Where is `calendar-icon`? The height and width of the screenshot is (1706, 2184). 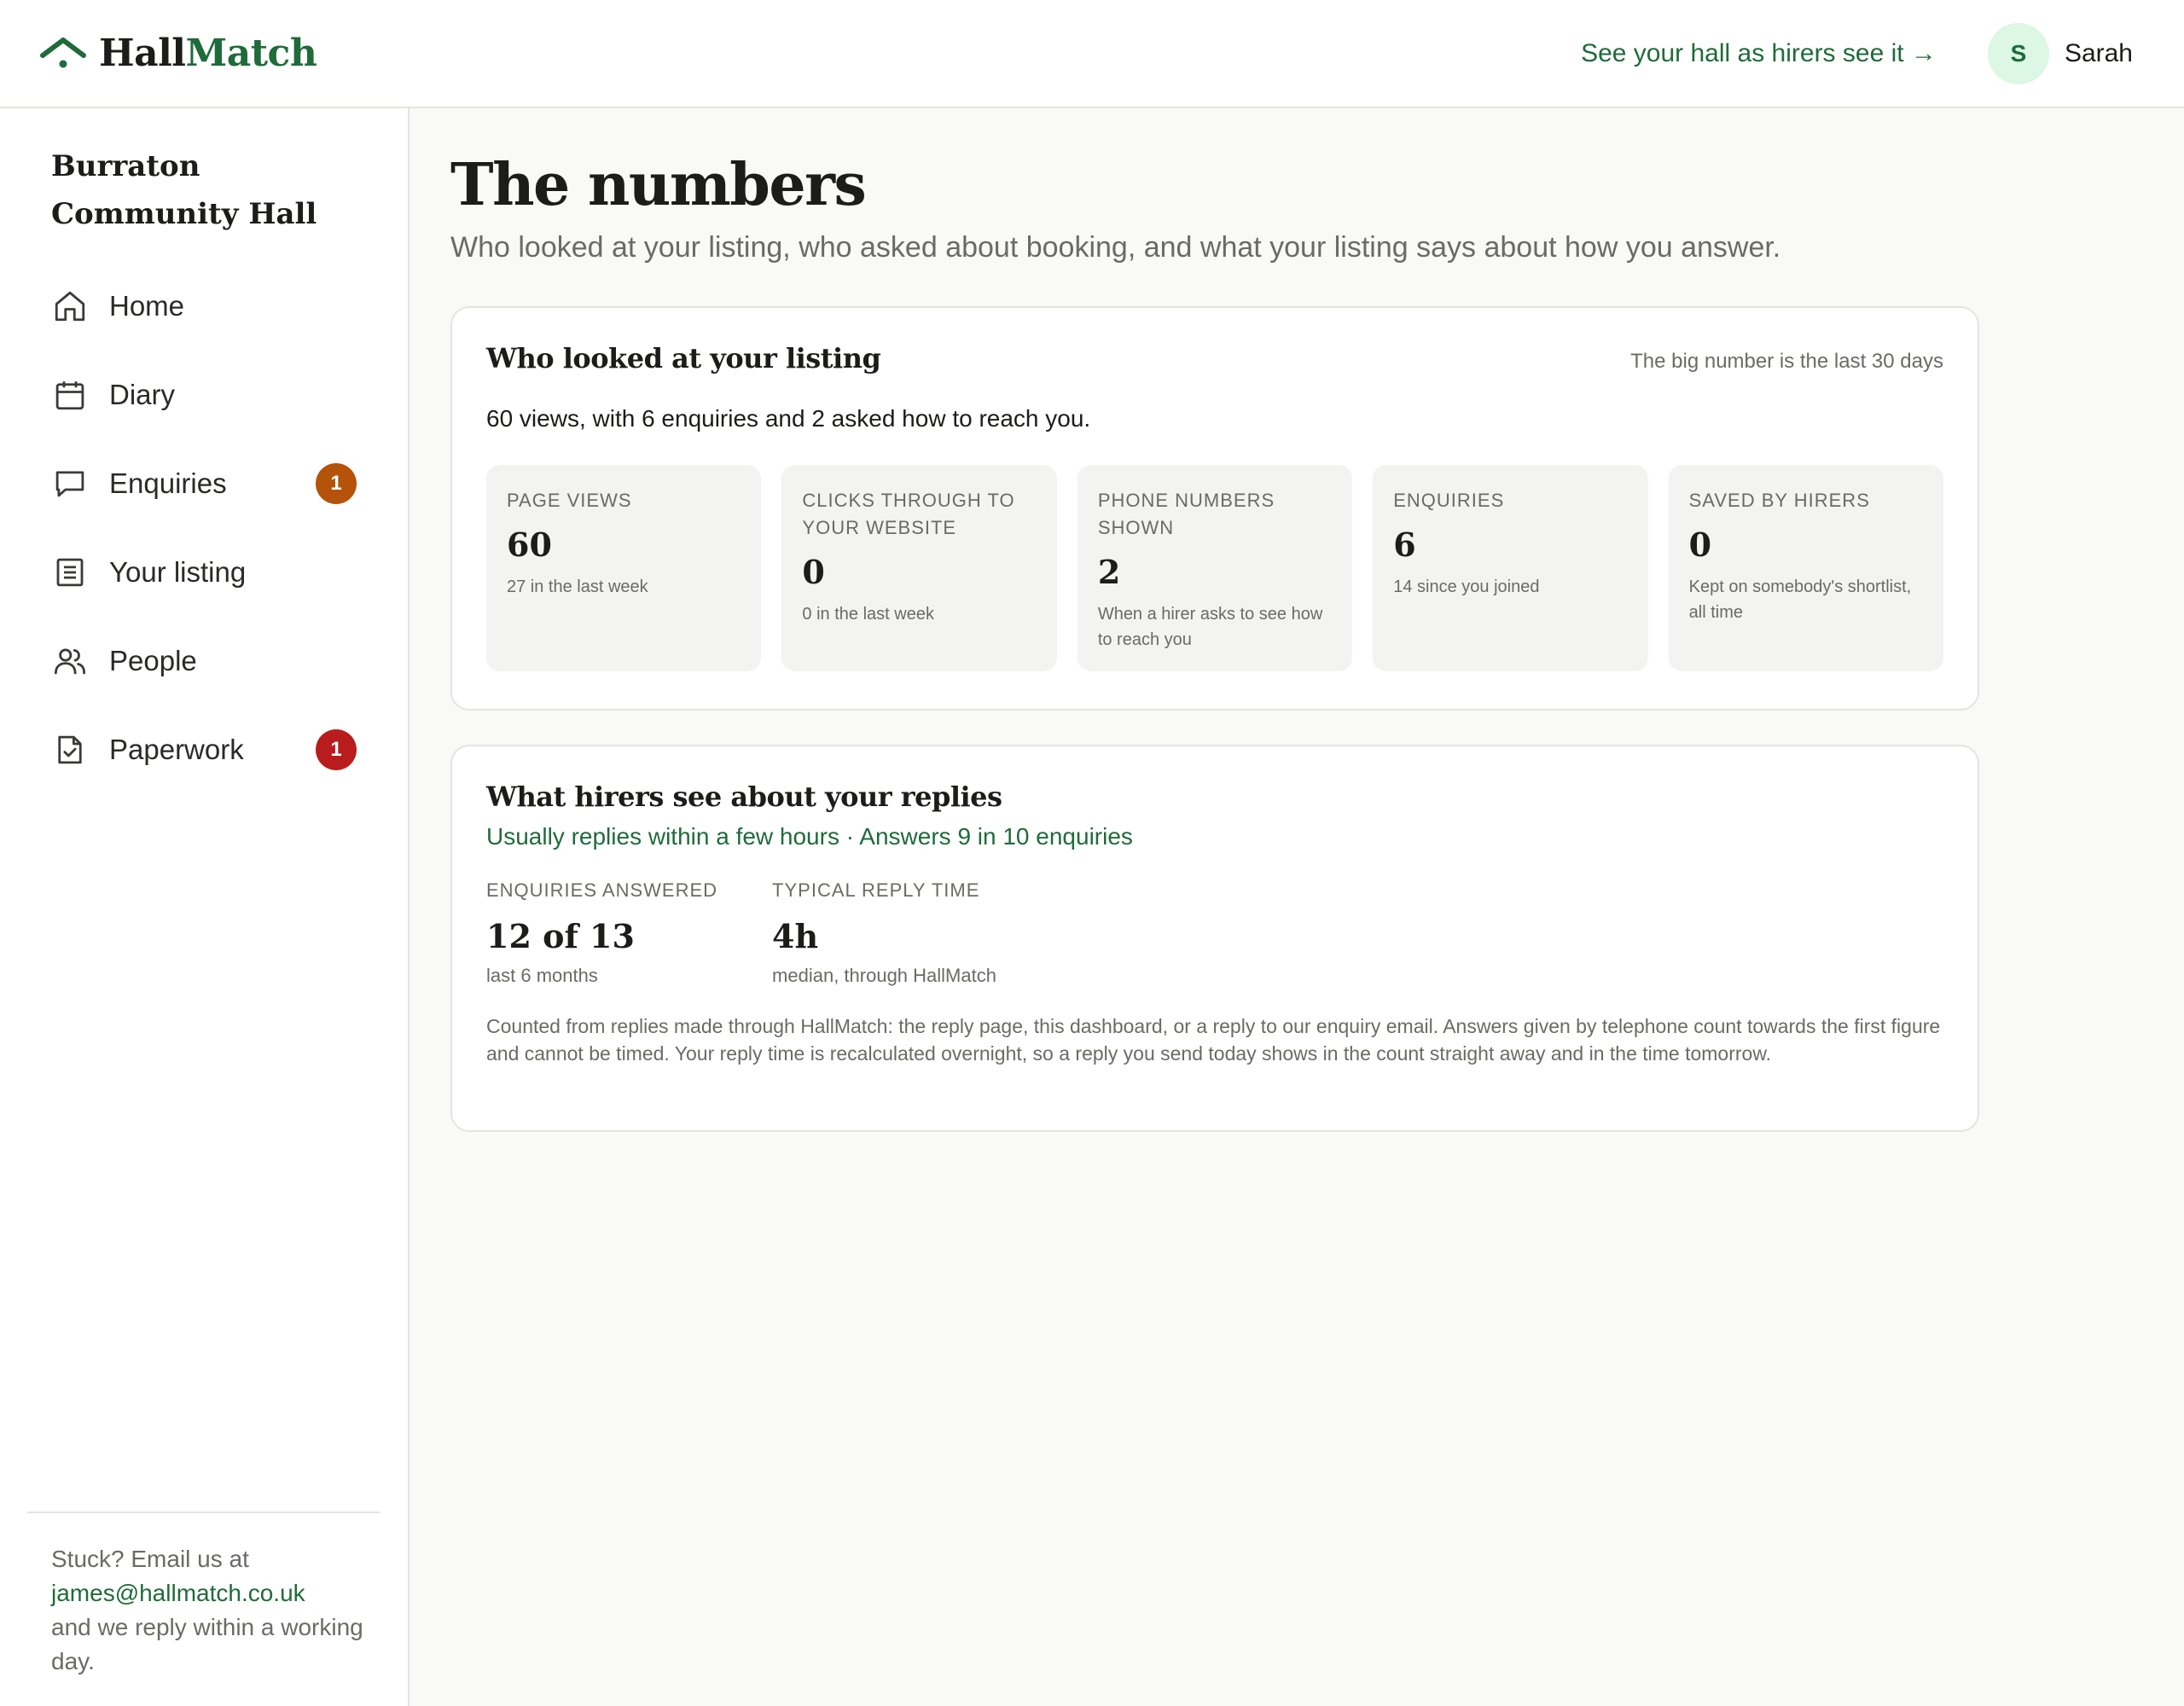 calendar-icon is located at coordinates (70, 395).